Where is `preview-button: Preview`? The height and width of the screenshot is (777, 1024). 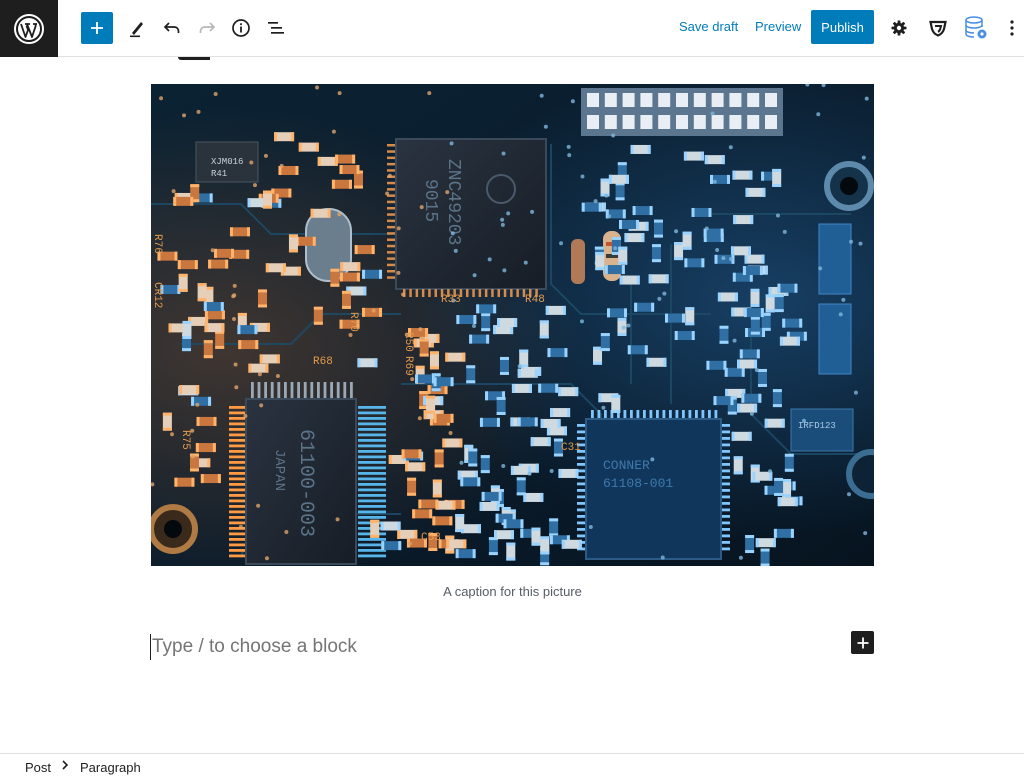 preview-button: Preview is located at coordinates (778, 26).